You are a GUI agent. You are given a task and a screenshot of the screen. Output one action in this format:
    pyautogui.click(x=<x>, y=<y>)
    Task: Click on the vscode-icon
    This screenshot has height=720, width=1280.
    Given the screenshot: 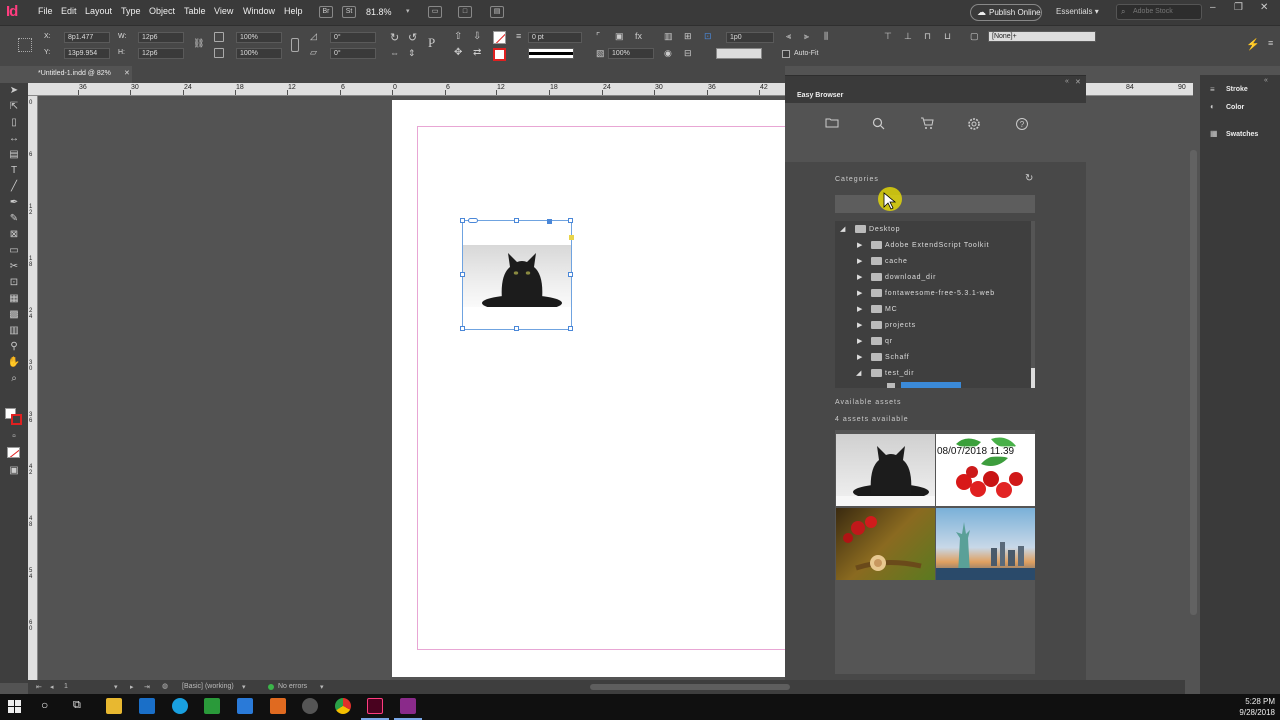 What is the action you would take?
    pyautogui.click(x=245, y=706)
    